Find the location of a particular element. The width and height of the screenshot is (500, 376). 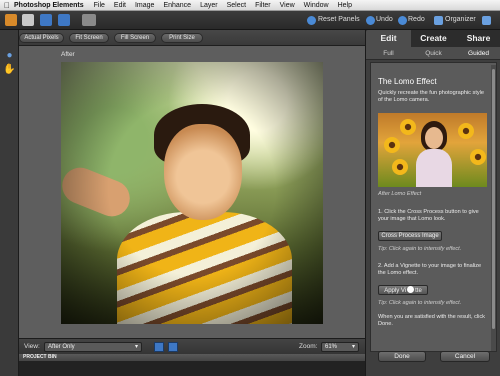

fill-screen-button: Fill Screen is located at coordinates (135, 38).